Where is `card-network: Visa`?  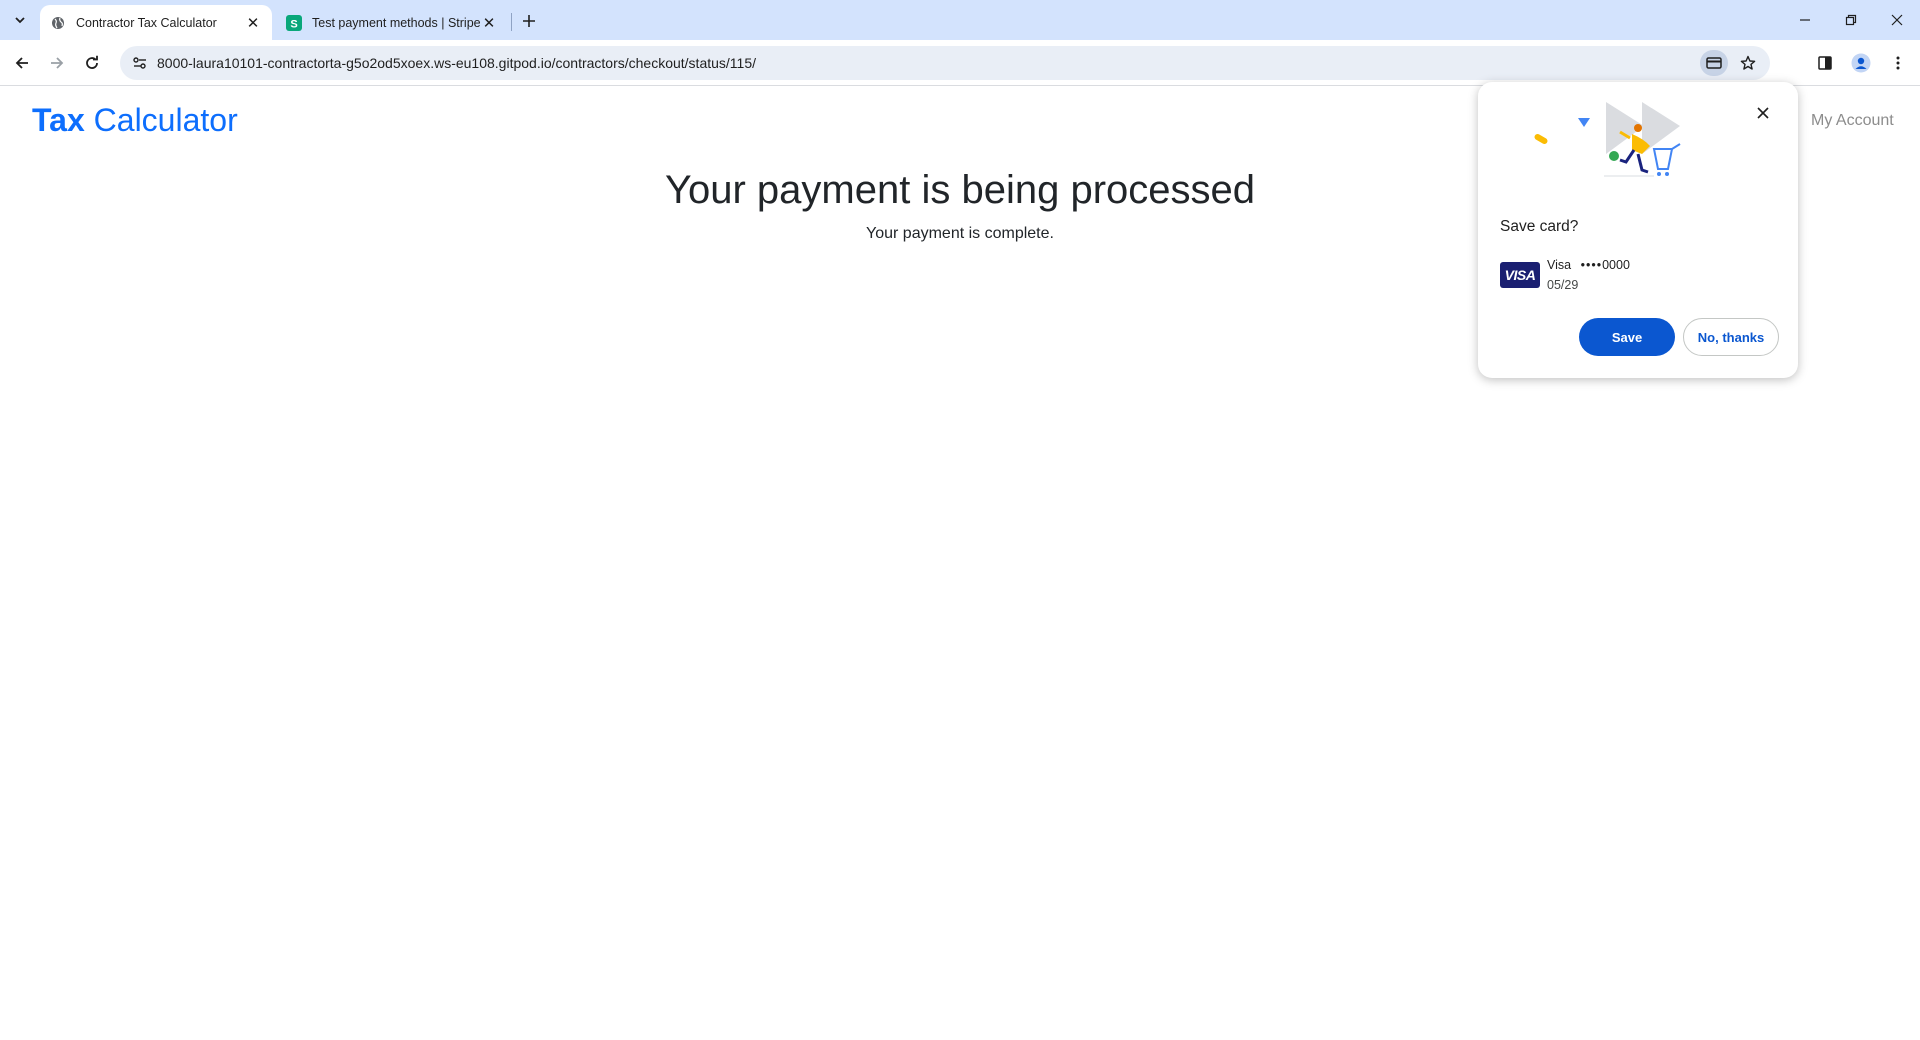
card-network: Visa is located at coordinates (1559, 265).